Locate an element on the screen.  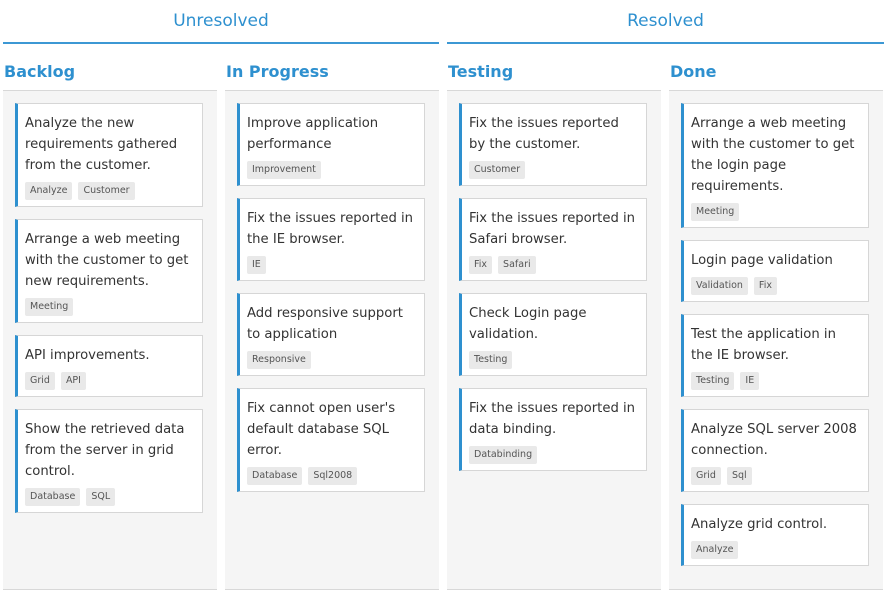
card-tags: Analyze is located at coordinates (775, 550).